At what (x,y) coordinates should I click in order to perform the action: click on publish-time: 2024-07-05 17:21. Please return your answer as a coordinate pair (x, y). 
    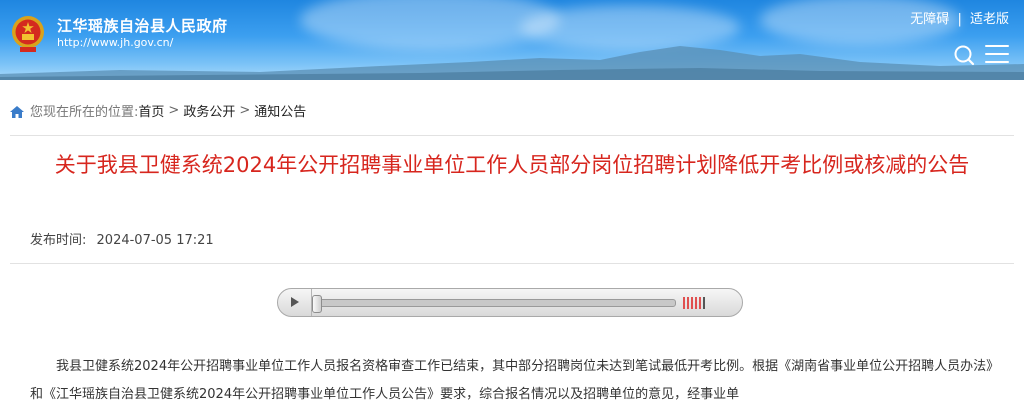
    Looking at the image, I should click on (155, 240).